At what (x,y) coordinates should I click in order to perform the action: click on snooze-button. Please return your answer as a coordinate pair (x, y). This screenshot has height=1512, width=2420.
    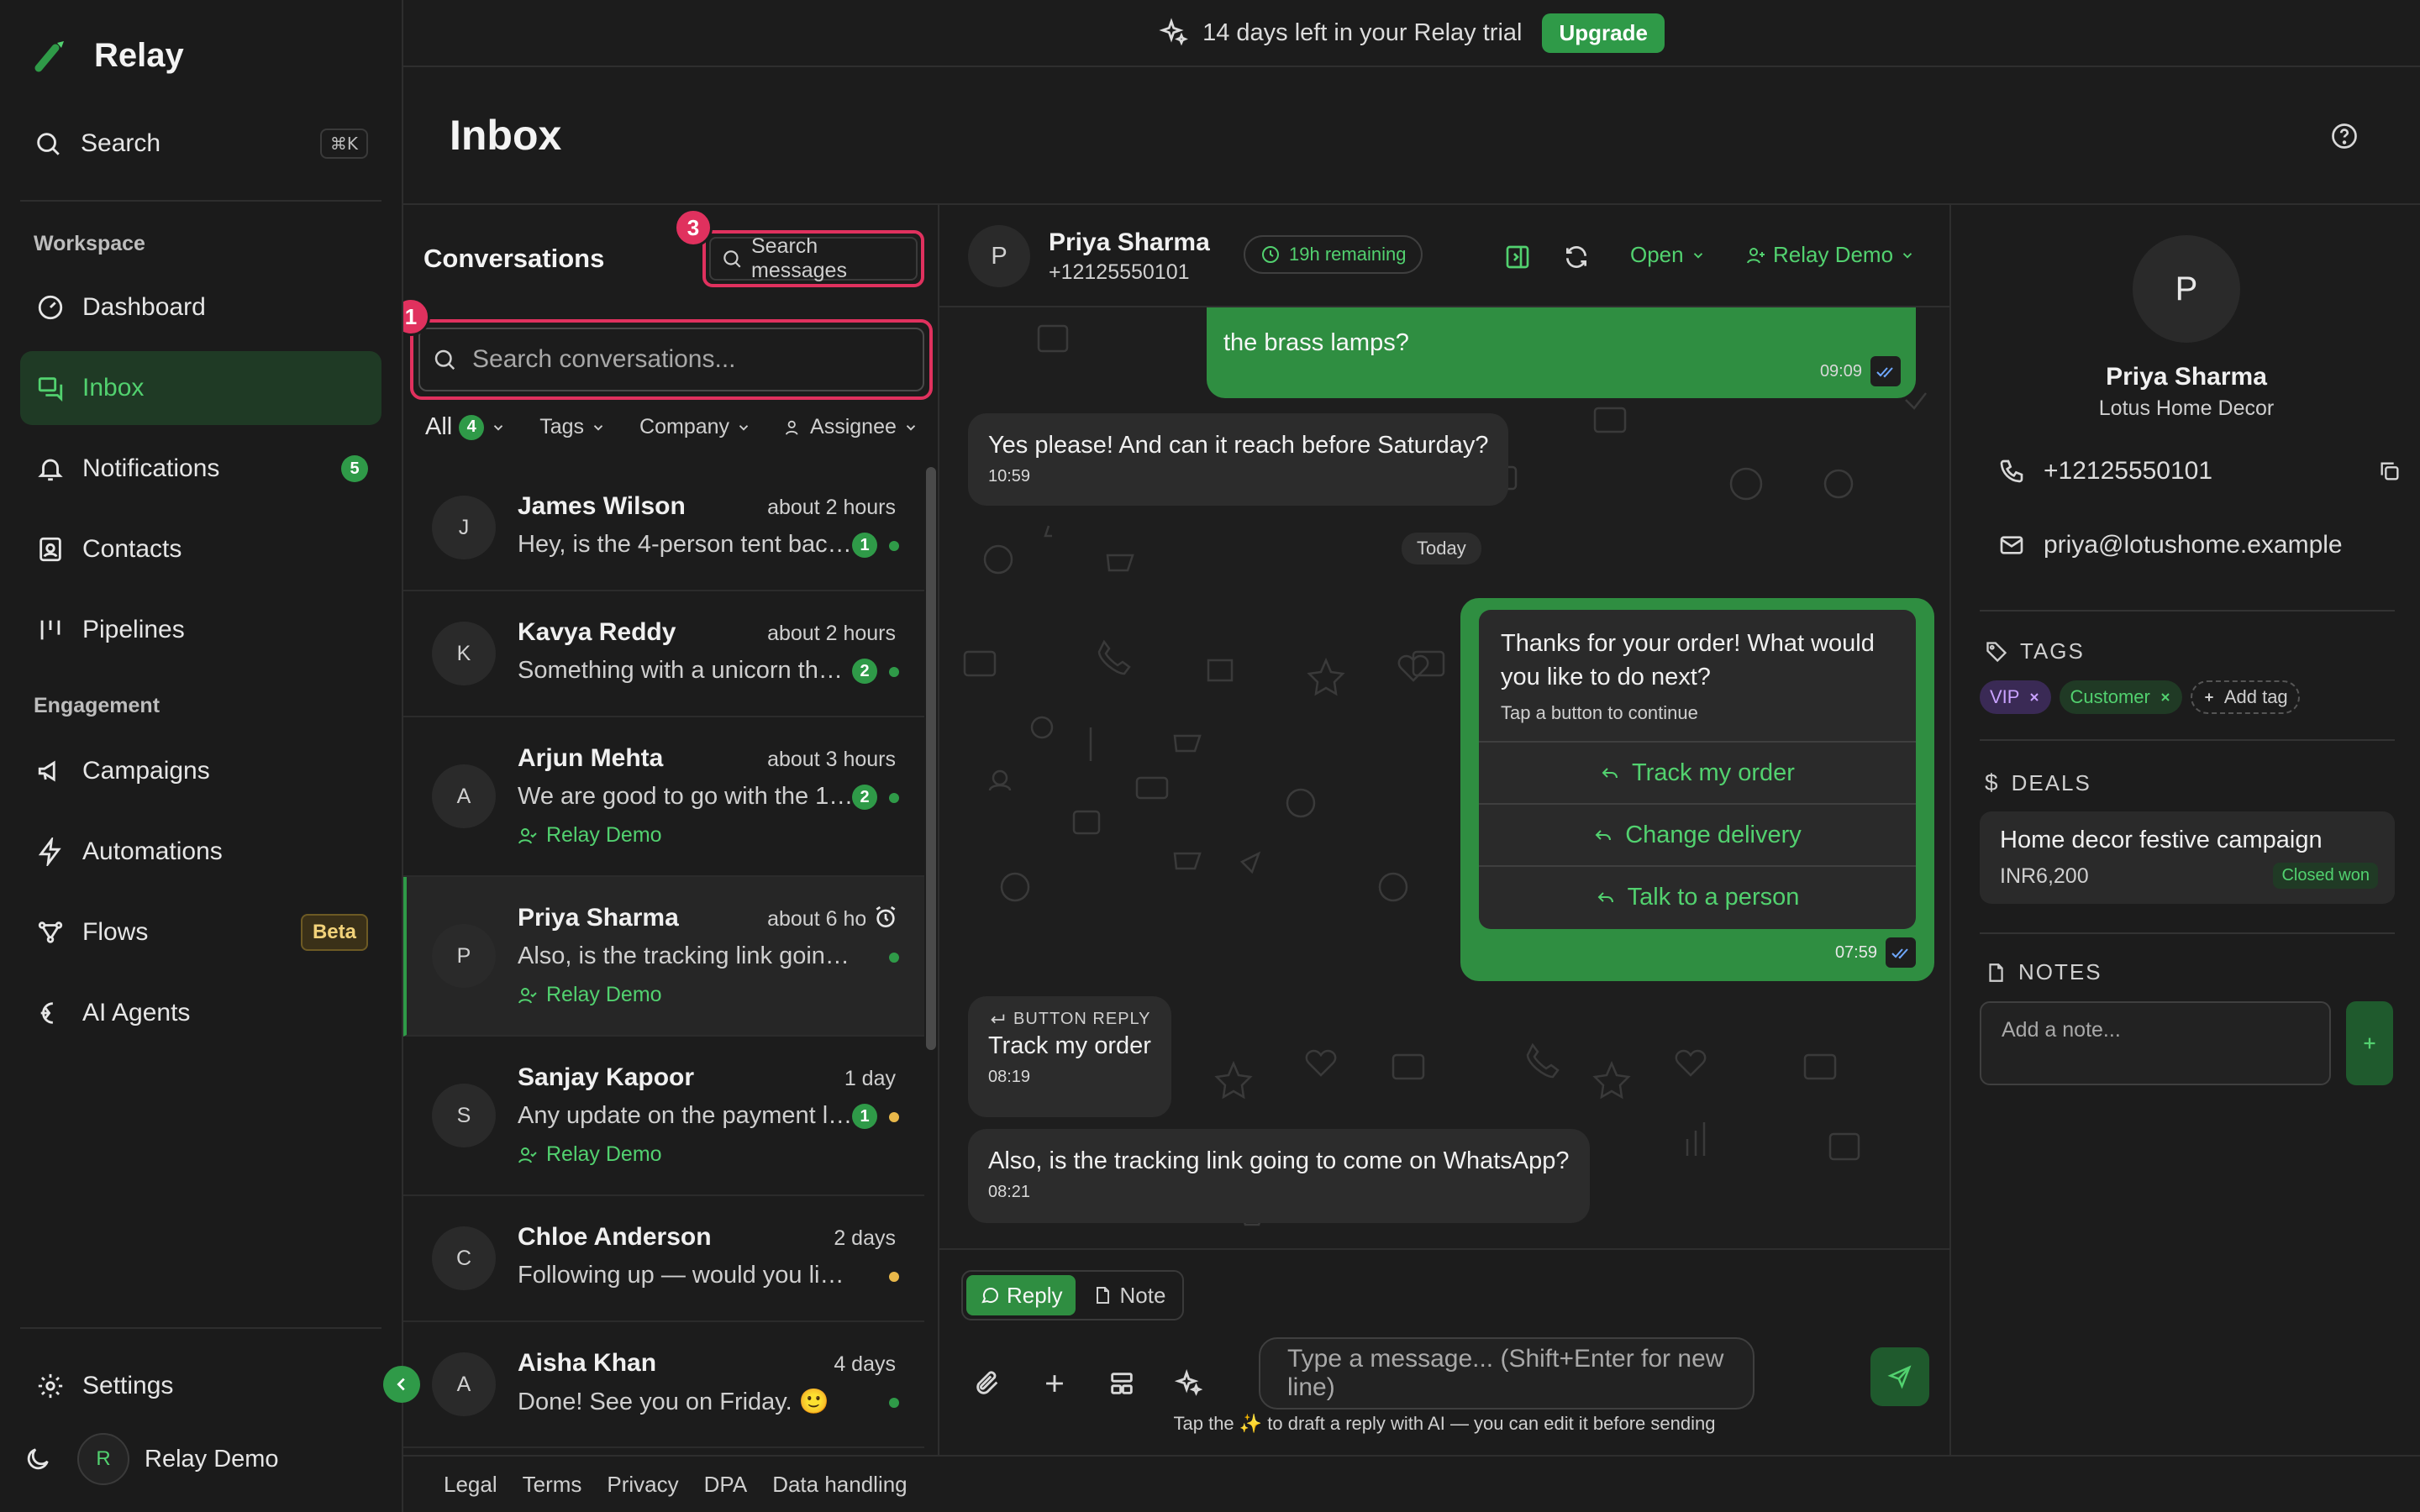
    Looking at the image, I should click on (885, 917).